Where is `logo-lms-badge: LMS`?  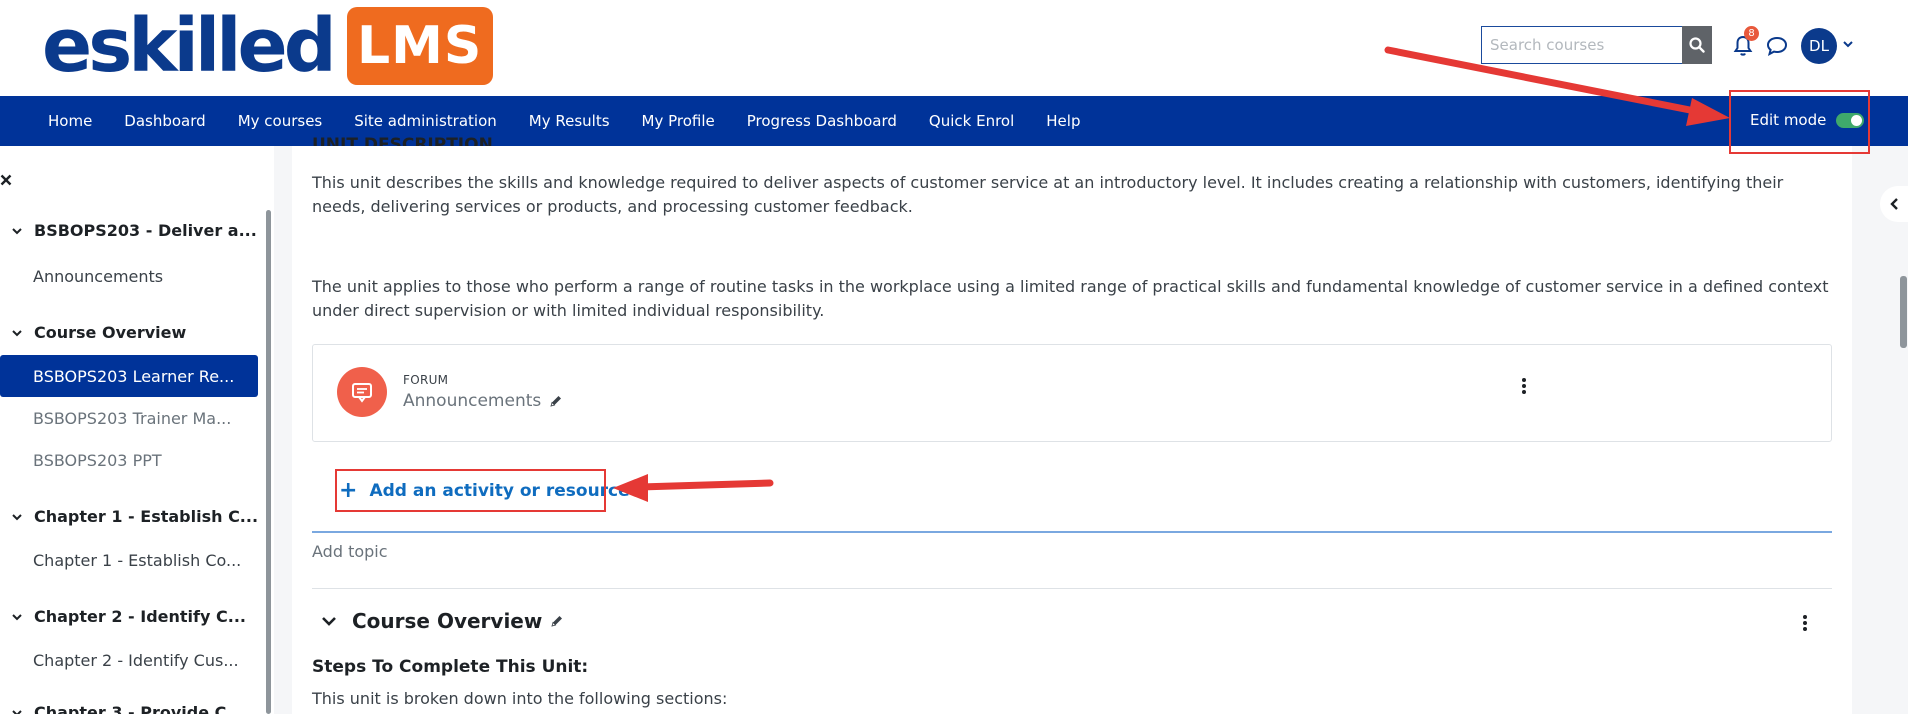 logo-lms-badge: LMS is located at coordinates (419, 46).